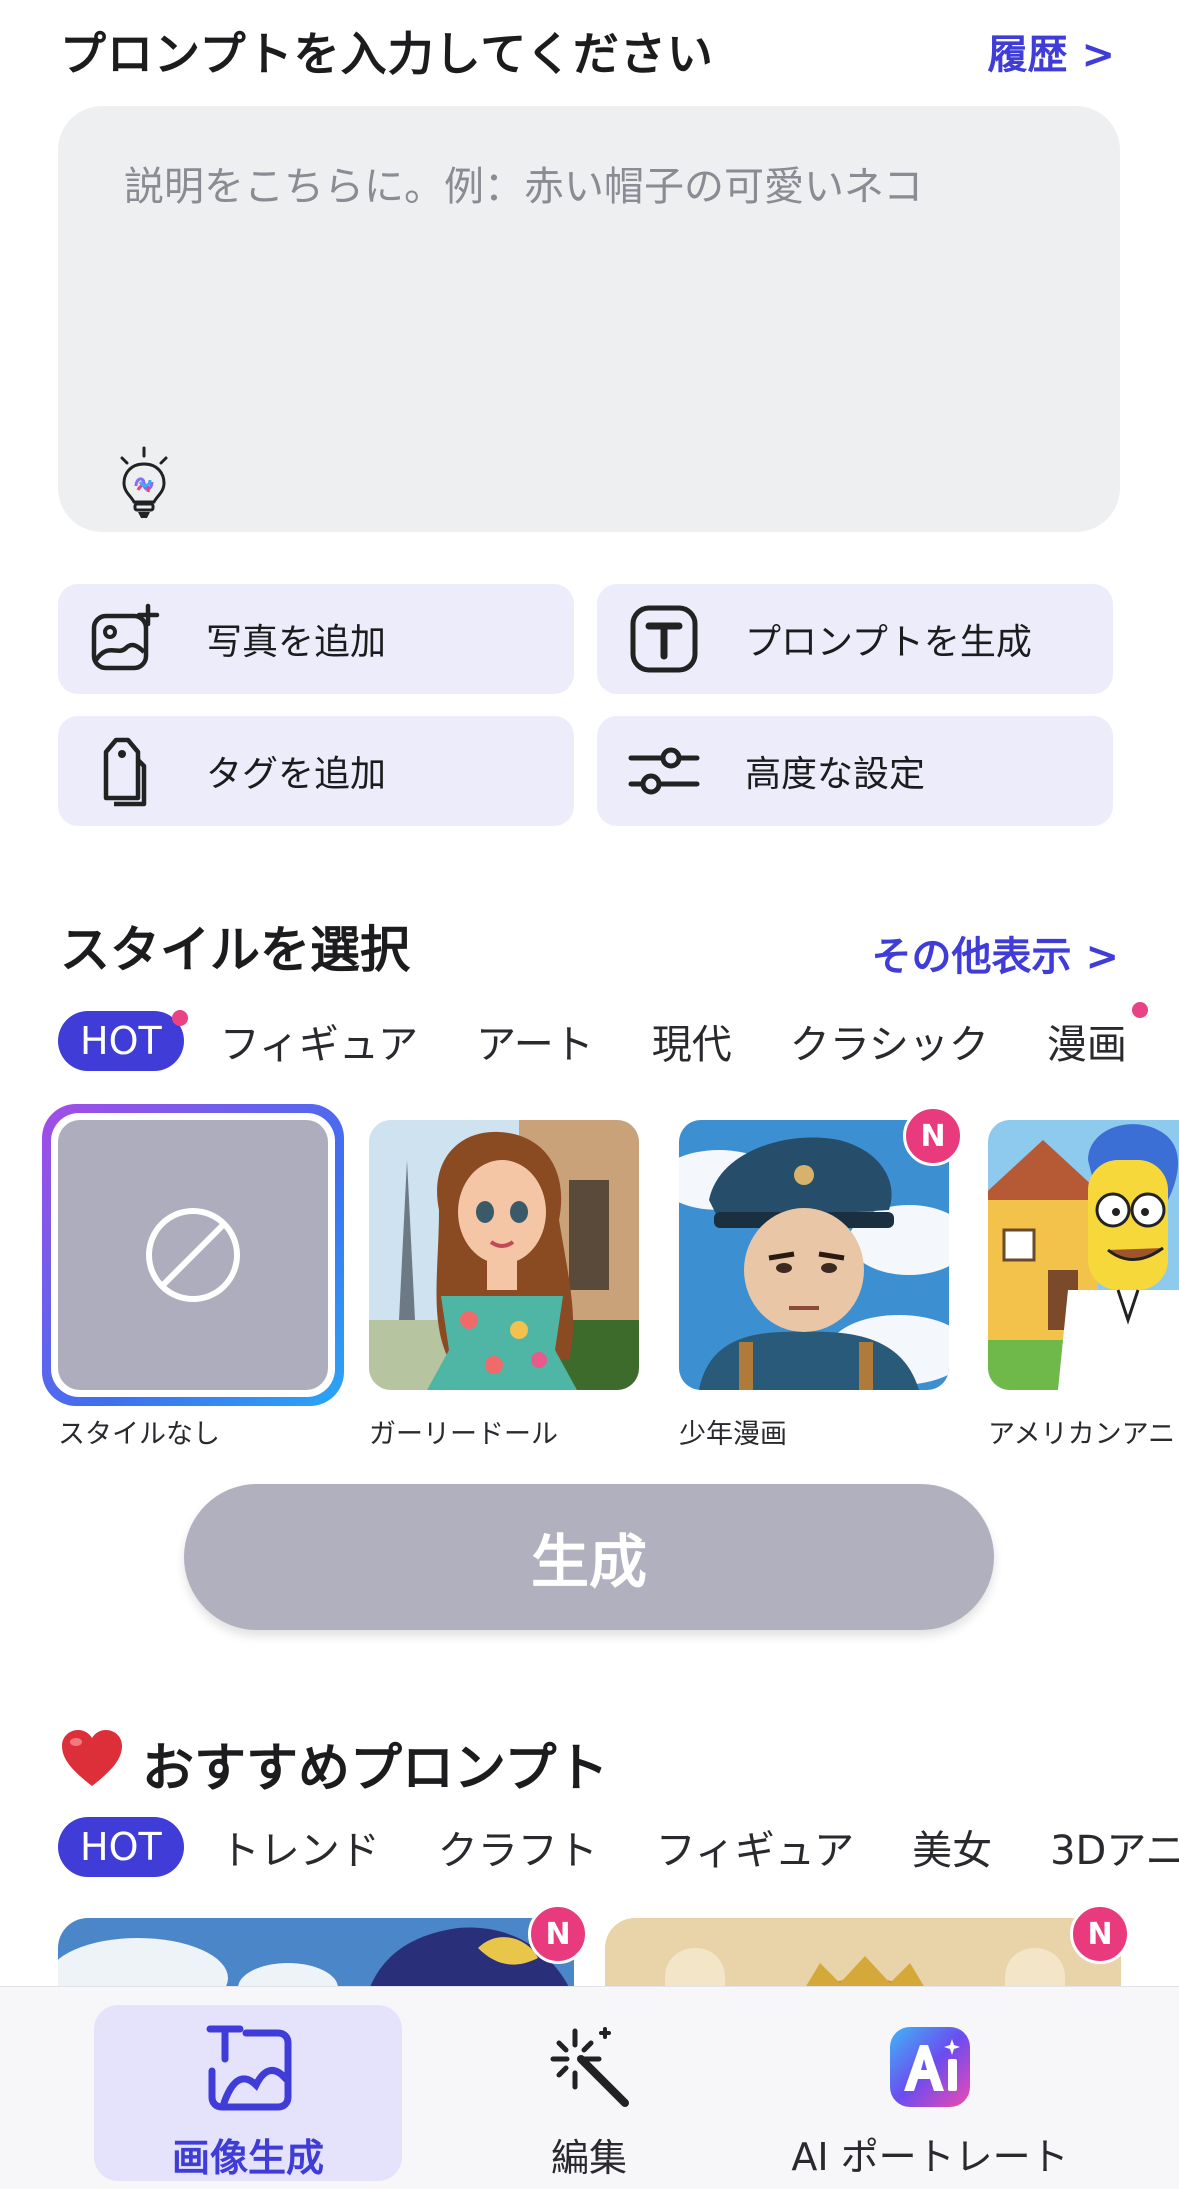 The image size is (1179, 2189). Describe the element at coordinates (814, 1255) in the screenshot. I see `style-thumb-shonen-manga` at that location.